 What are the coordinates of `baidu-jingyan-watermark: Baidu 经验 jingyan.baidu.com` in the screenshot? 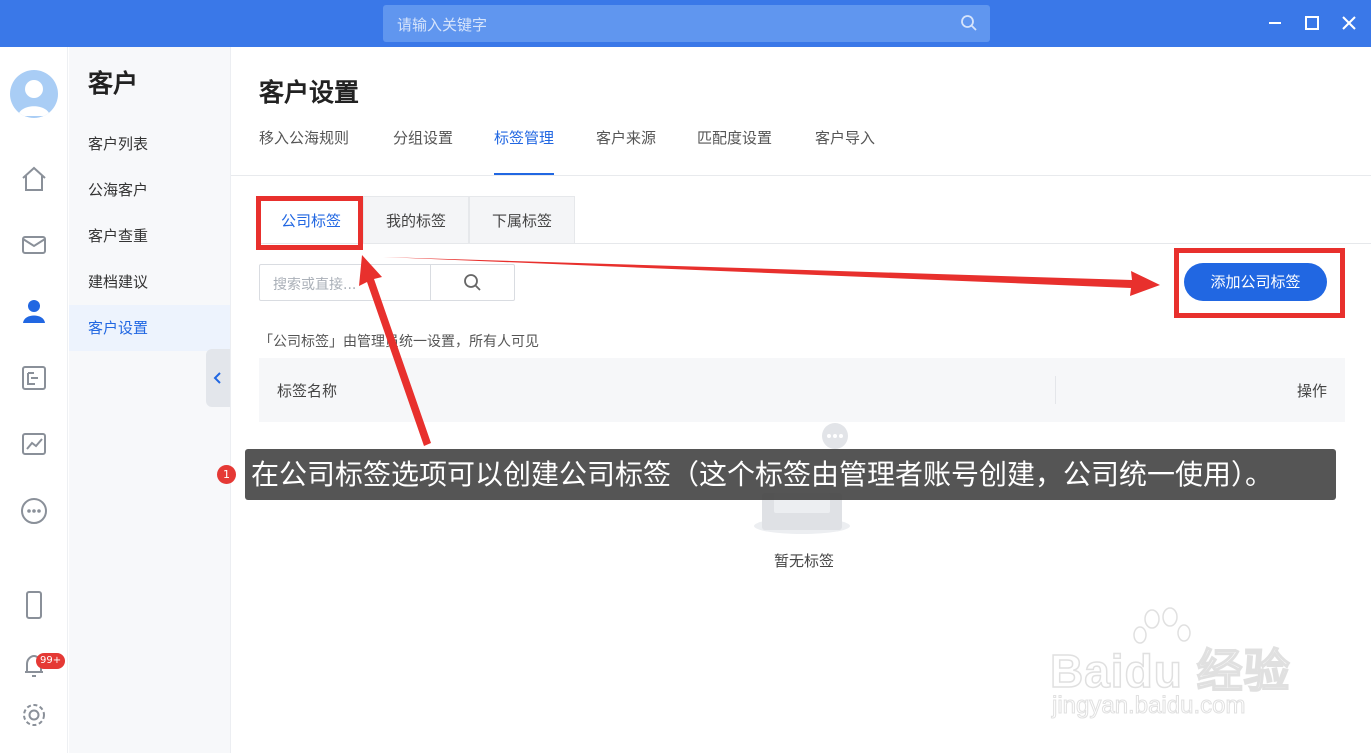 It's located at (1179, 667).